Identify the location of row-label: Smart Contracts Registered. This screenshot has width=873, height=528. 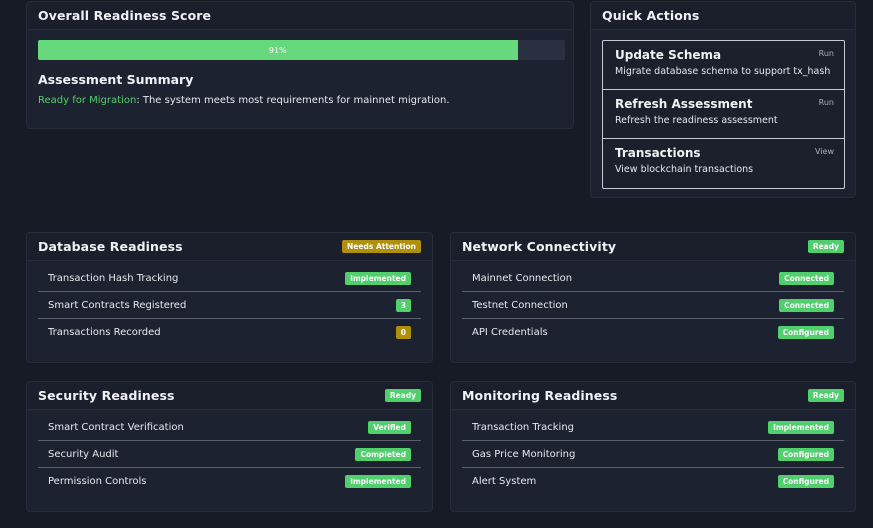
(117, 305).